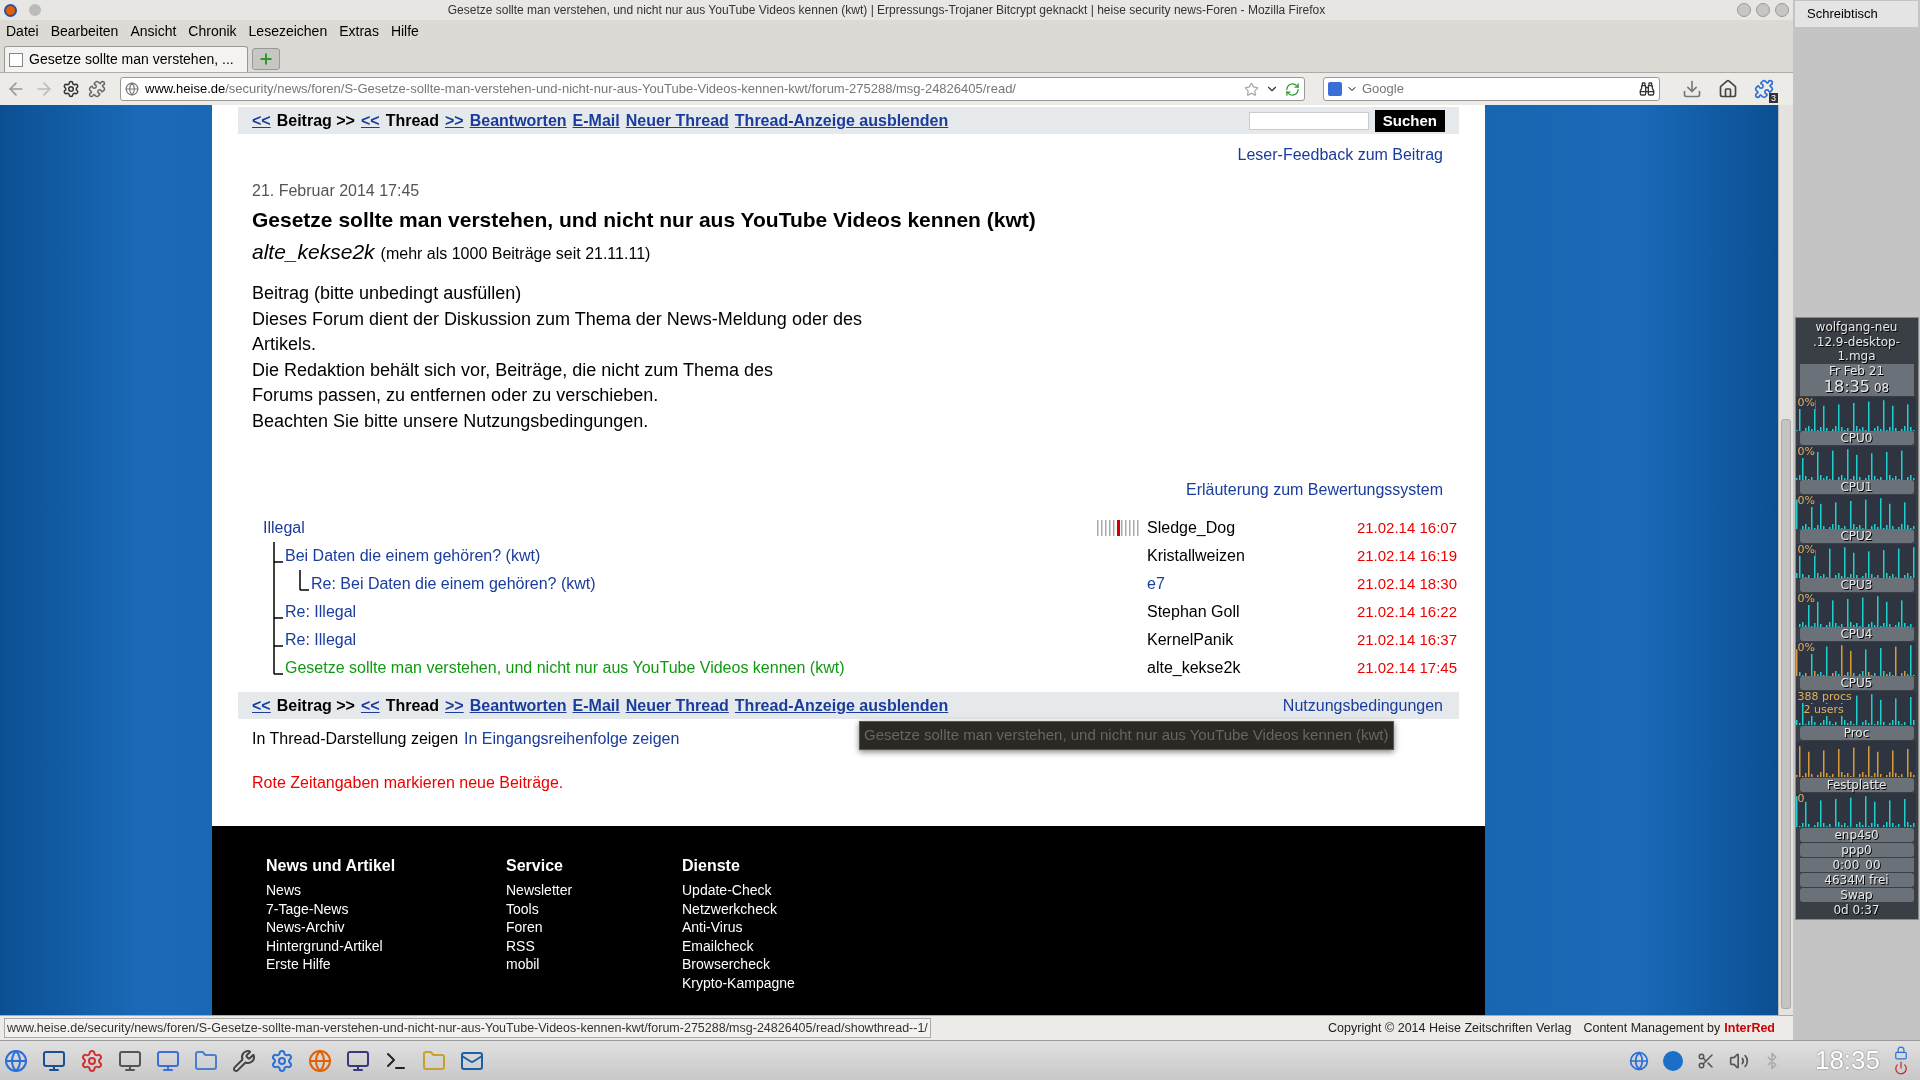 The width and height of the screenshot is (1920, 1080). Describe the element at coordinates (565, 668) in the screenshot. I see `thread-post-link: Gesetze sollte man verstehen, und nicht nur aus YouTube Videos kennen (kwt)` at that location.